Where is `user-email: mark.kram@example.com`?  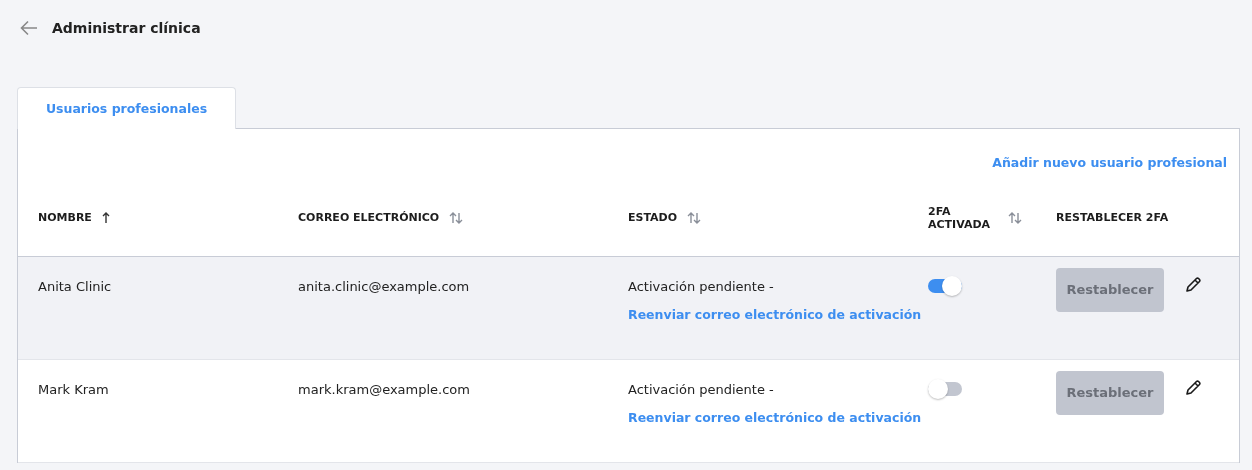
user-email: mark.kram@example.com is located at coordinates (384, 389).